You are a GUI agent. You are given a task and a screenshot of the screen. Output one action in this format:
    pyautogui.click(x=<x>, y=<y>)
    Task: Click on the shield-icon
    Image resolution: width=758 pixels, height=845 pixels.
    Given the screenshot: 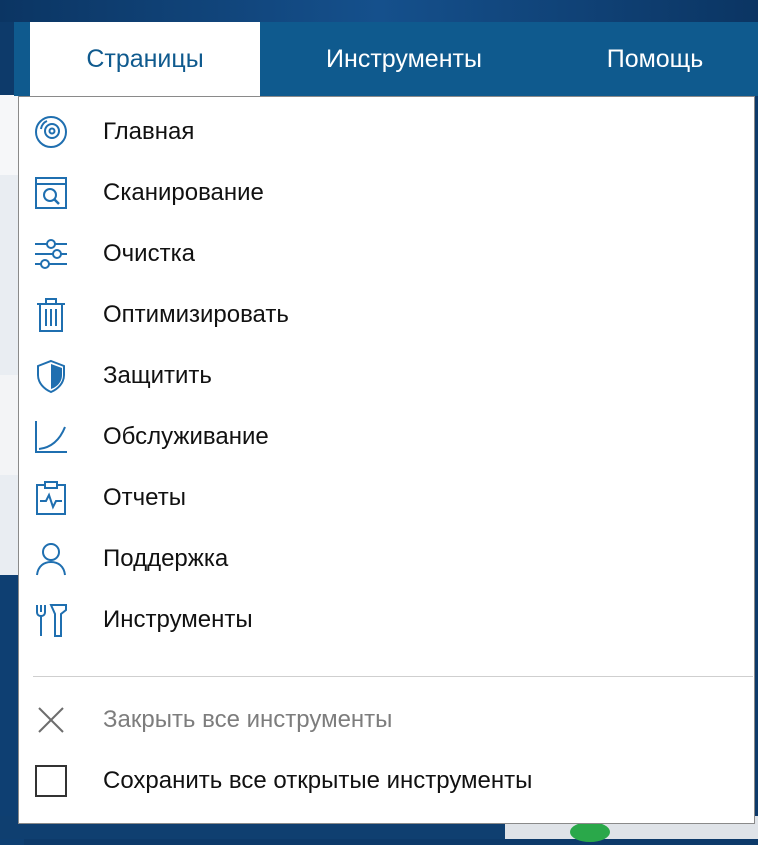 What is the action you would take?
    pyautogui.click(x=51, y=376)
    